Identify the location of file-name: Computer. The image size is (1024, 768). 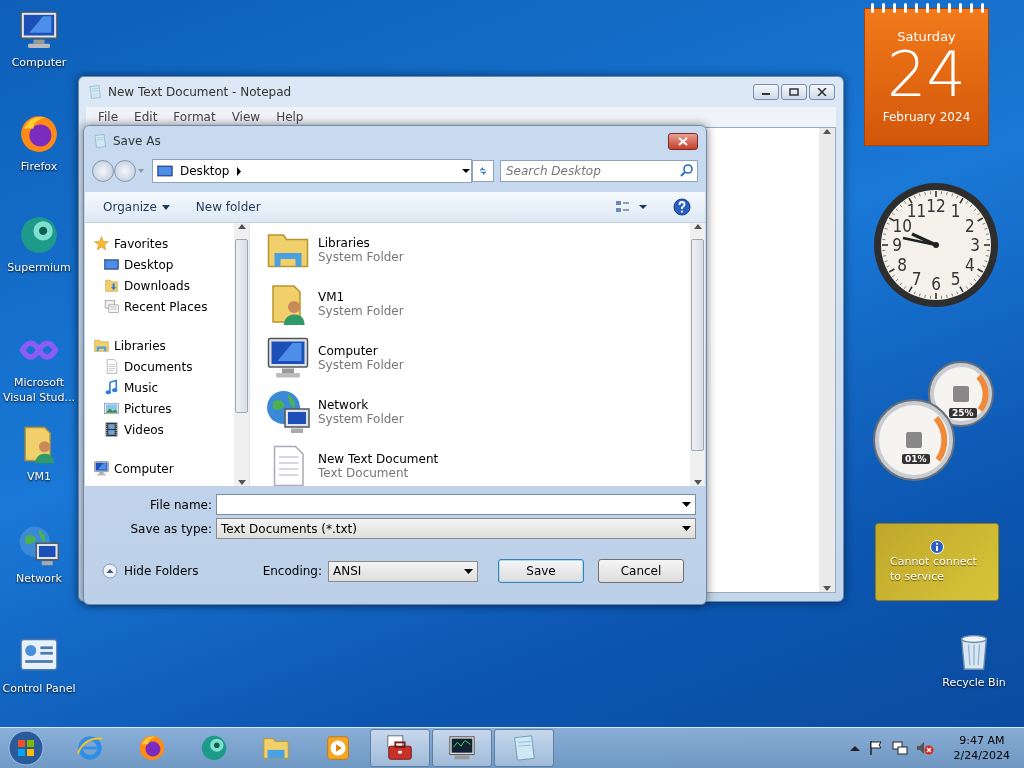
(348, 351).